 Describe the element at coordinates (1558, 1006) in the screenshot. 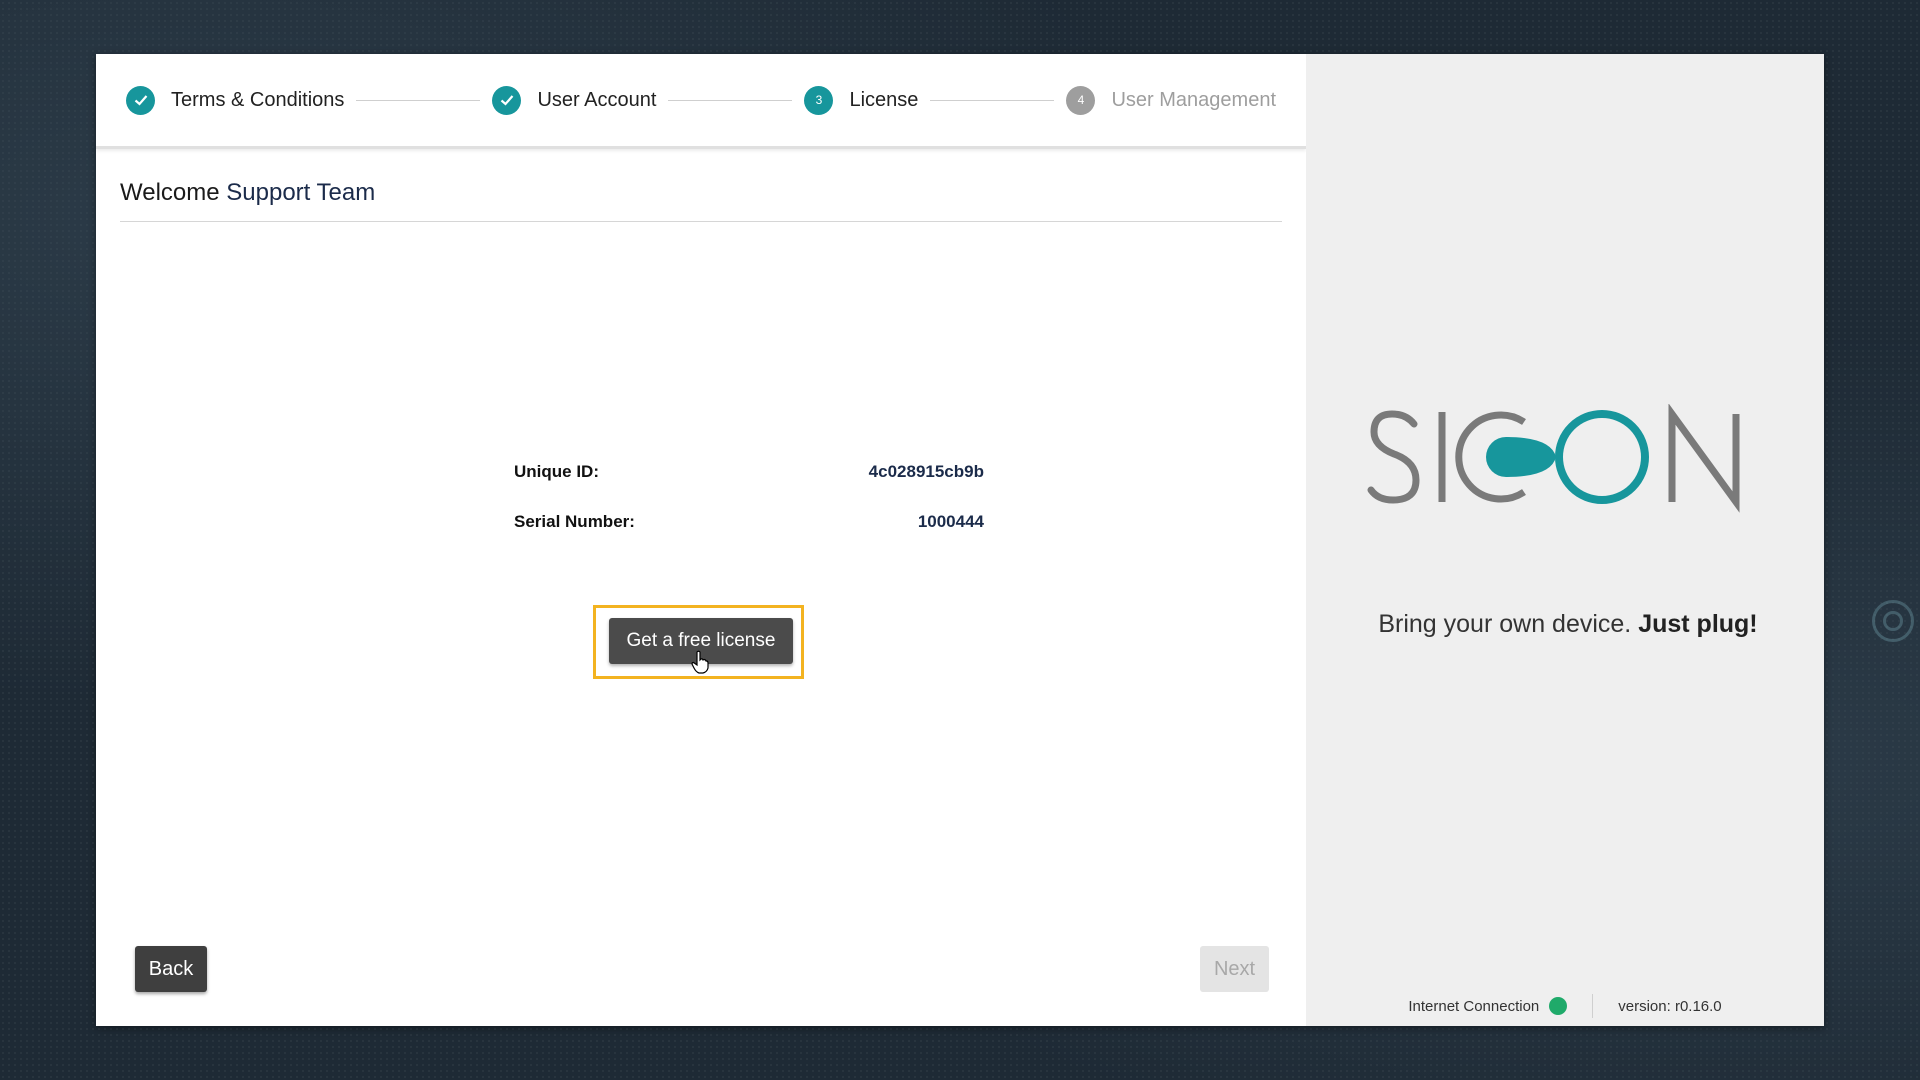

I see `connection-status-icon` at that location.